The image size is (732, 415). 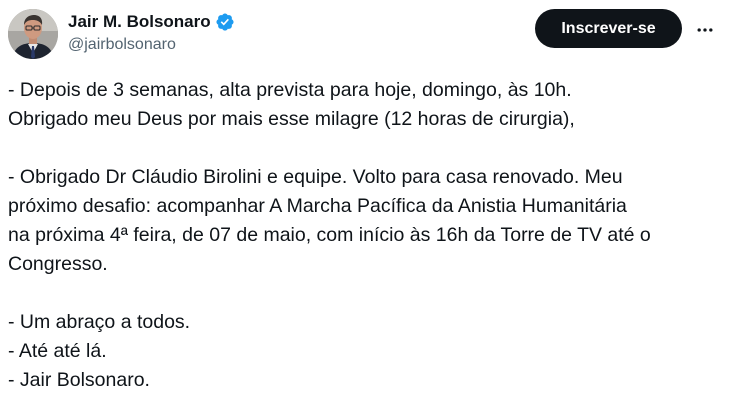 What do you see at coordinates (122, 45) in the screenshot?
I see `author-handle: @jairbolsonaro` at bounding box center [122, 45].